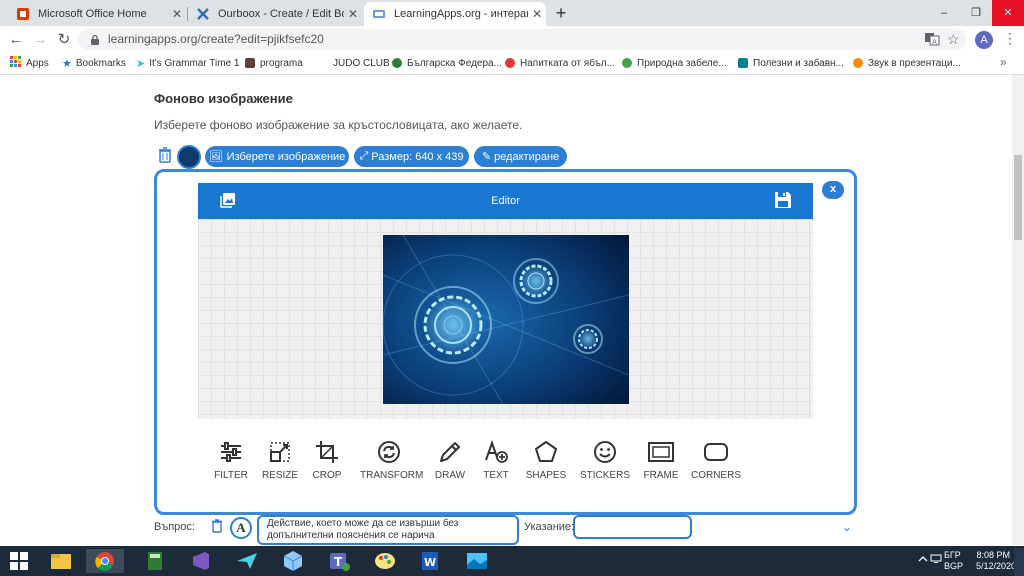 Image resolution: width=1024 pixels, height=576 pixels. Describe the element at coordinates (94, 63) in the screenshot. I see `bookmark-bookmarks: ★ Bookmarks` at that location.